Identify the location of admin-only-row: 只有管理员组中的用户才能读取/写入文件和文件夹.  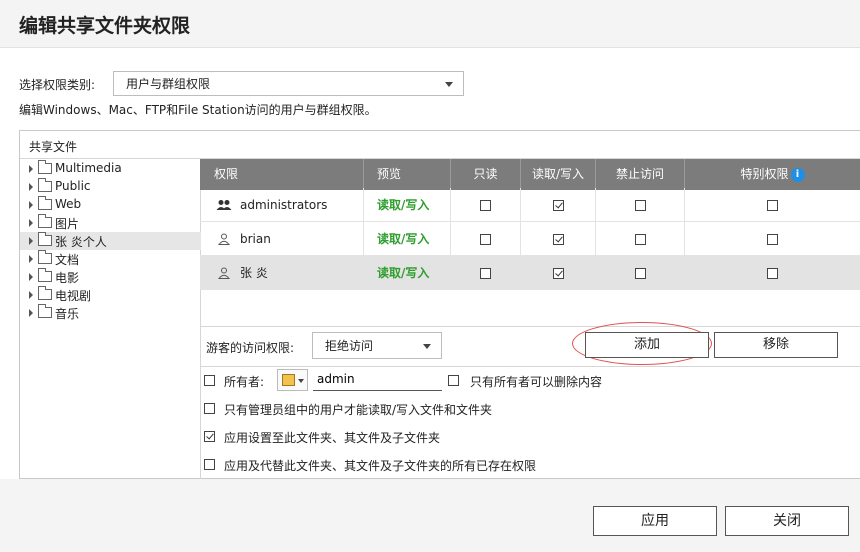
(530, 409).